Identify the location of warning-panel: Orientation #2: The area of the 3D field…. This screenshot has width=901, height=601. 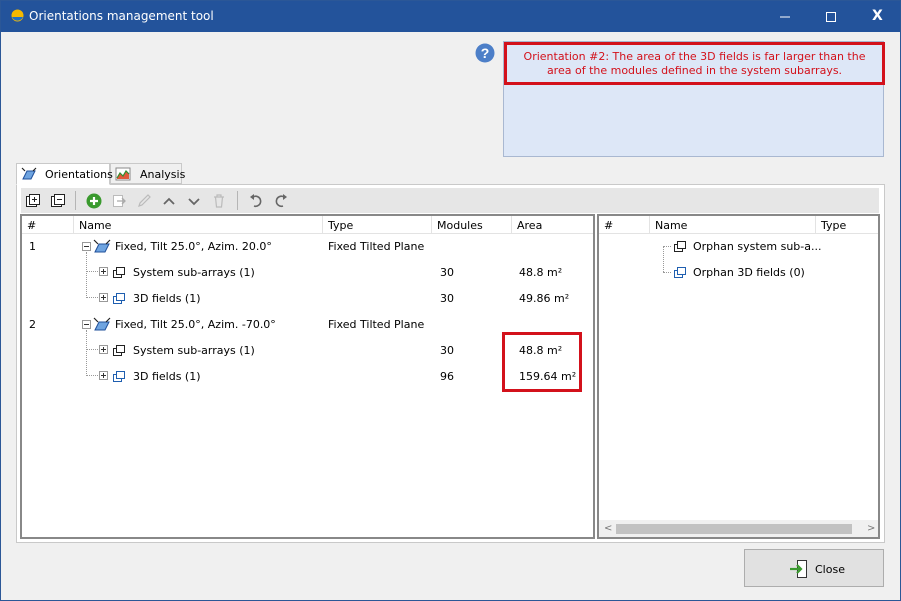
(694, 99).